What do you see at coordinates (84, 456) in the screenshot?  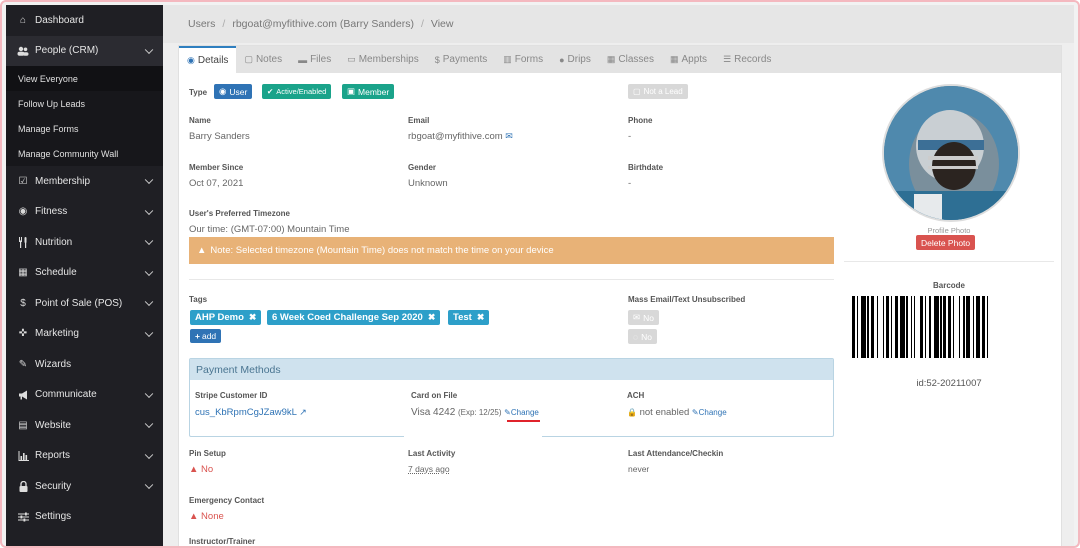 I see `sidebar-item-reports: Reports` at bounding box center [84, 456].